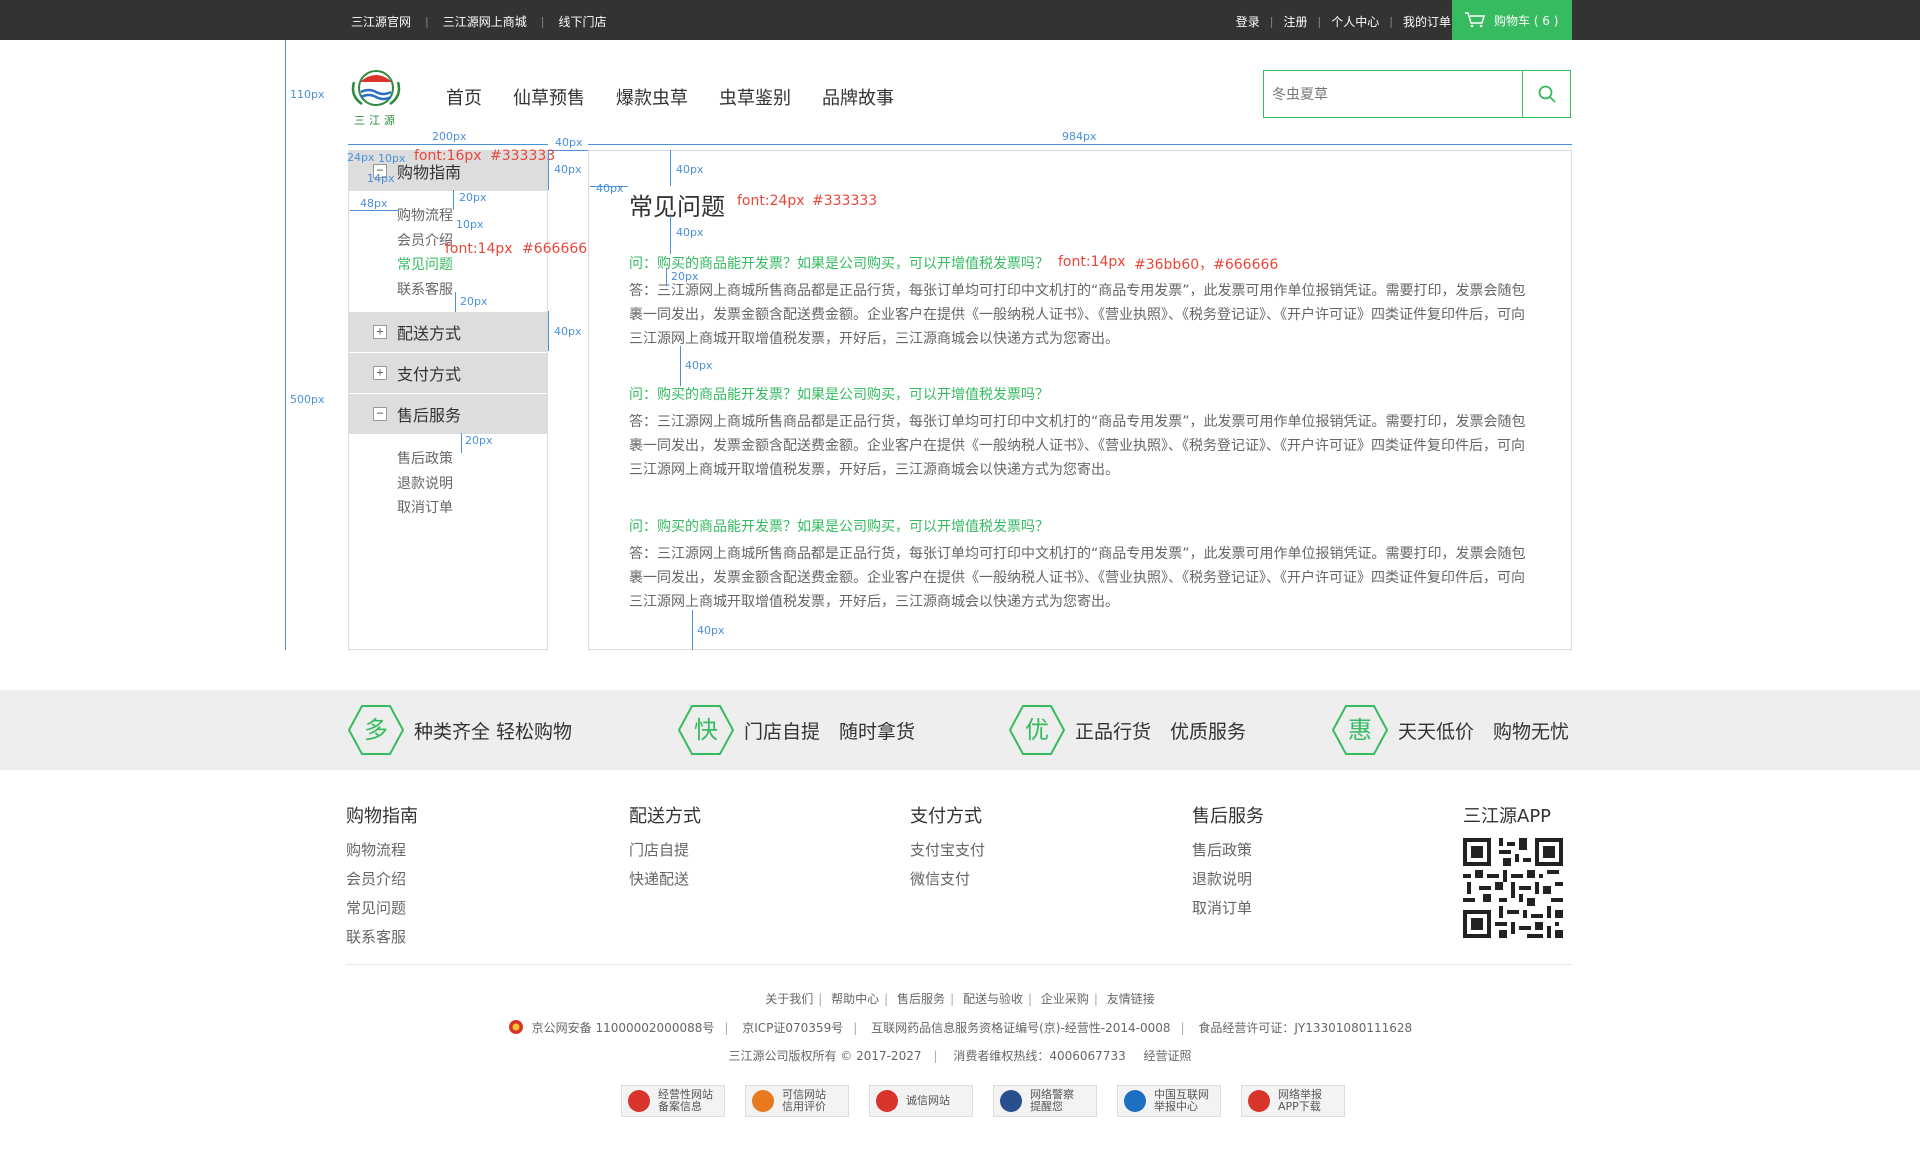 This screenshot has width=1920, height=1169. I want to click on sidebar-section-delivery: + 配送方式, so click(448, 332).